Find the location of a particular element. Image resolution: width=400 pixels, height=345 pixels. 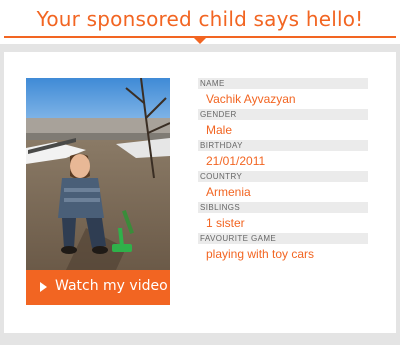

detail-value: playing with toy cars is located at coordinates (260, 254).